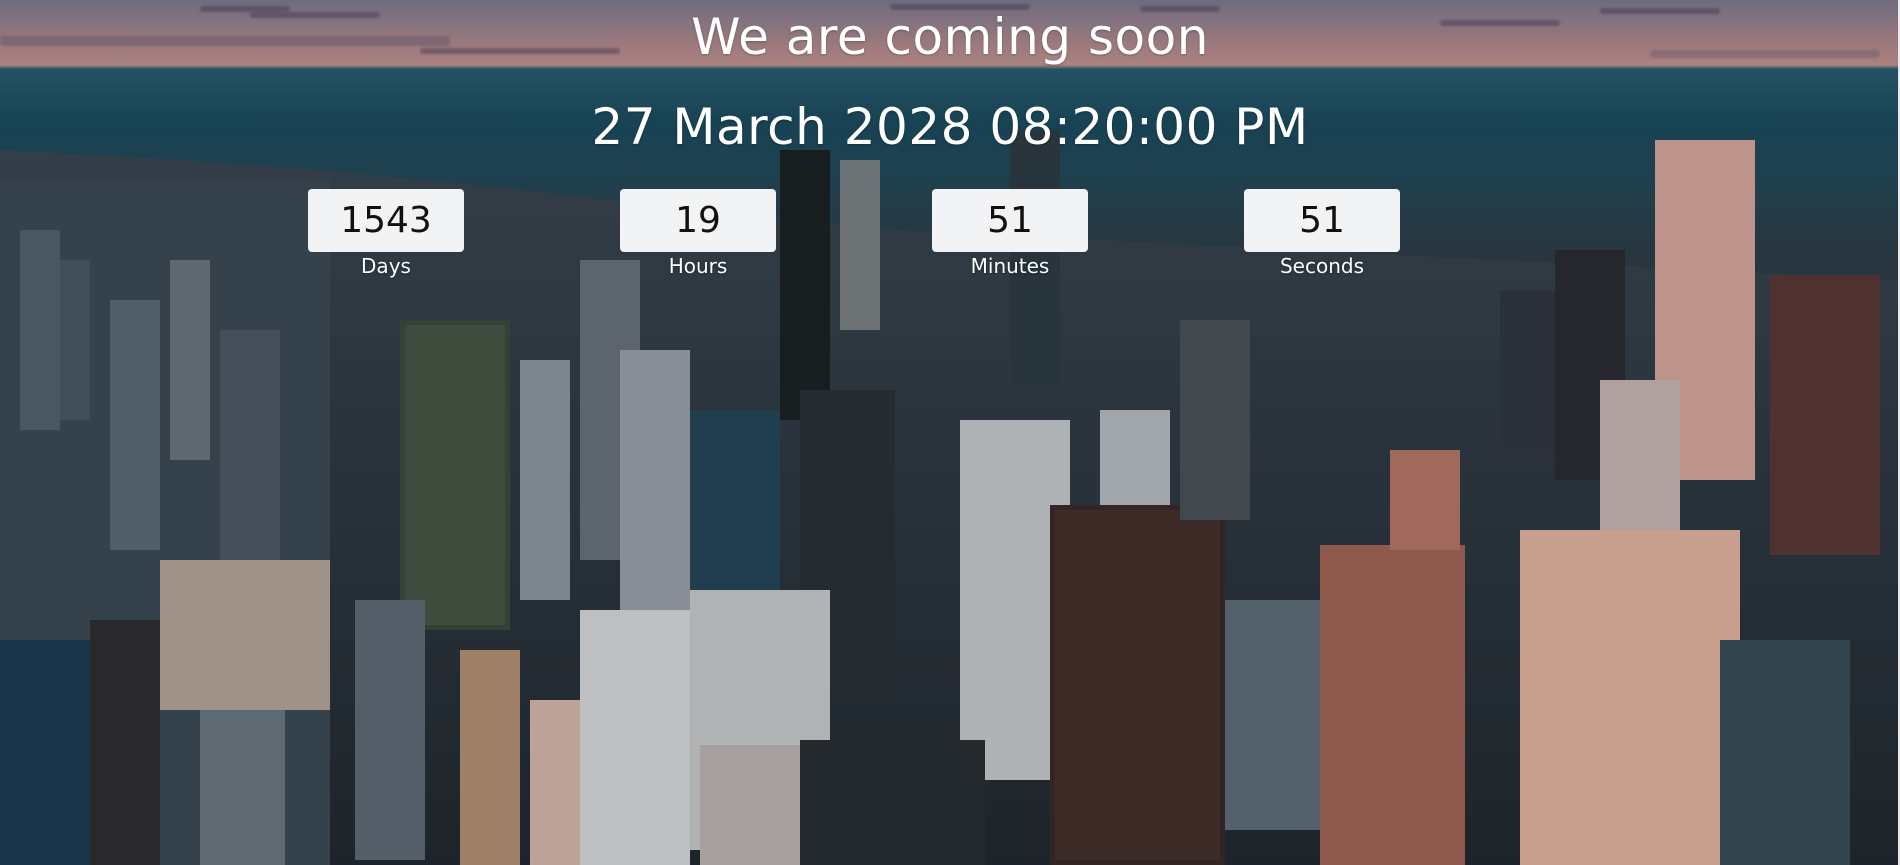 The image size is (1900, 865). I want to click on hours-value: 19, so click(698, 220).